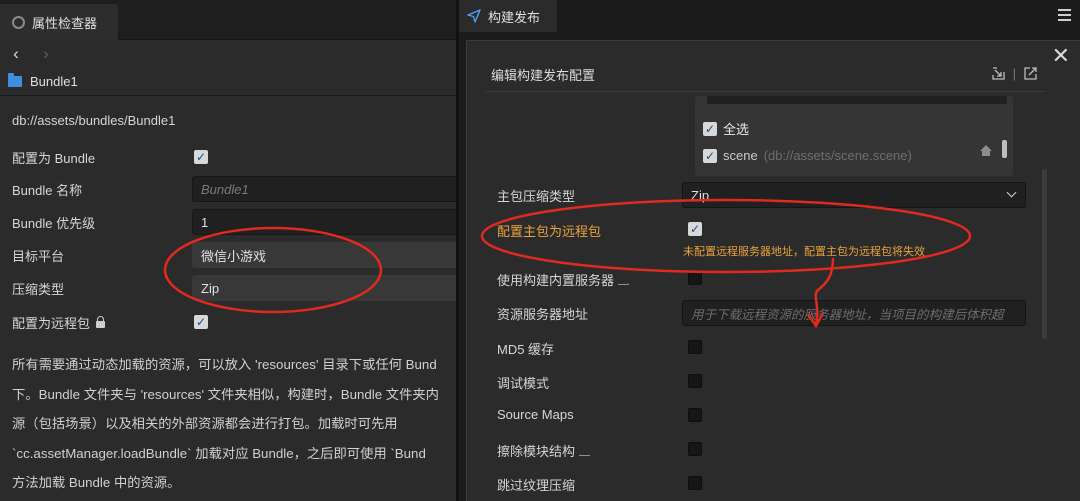  I want to click on select-all-row: 全选, so click(726, 128).